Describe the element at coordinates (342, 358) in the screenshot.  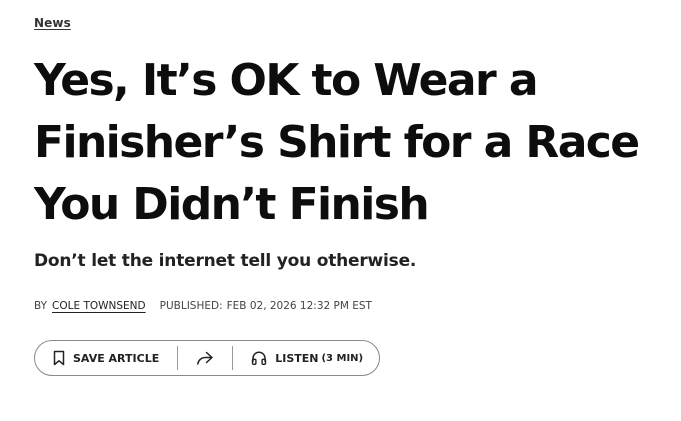
I see `listen-duration: (3 MIN)` at that location.